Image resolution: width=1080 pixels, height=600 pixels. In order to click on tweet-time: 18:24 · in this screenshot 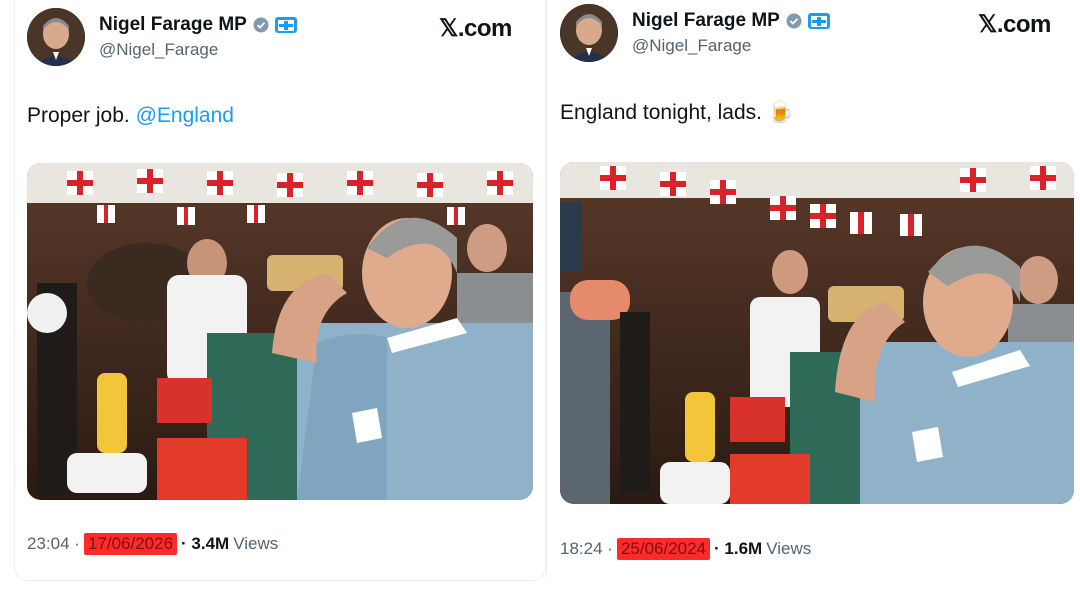, I will do `click(586, 549)`.